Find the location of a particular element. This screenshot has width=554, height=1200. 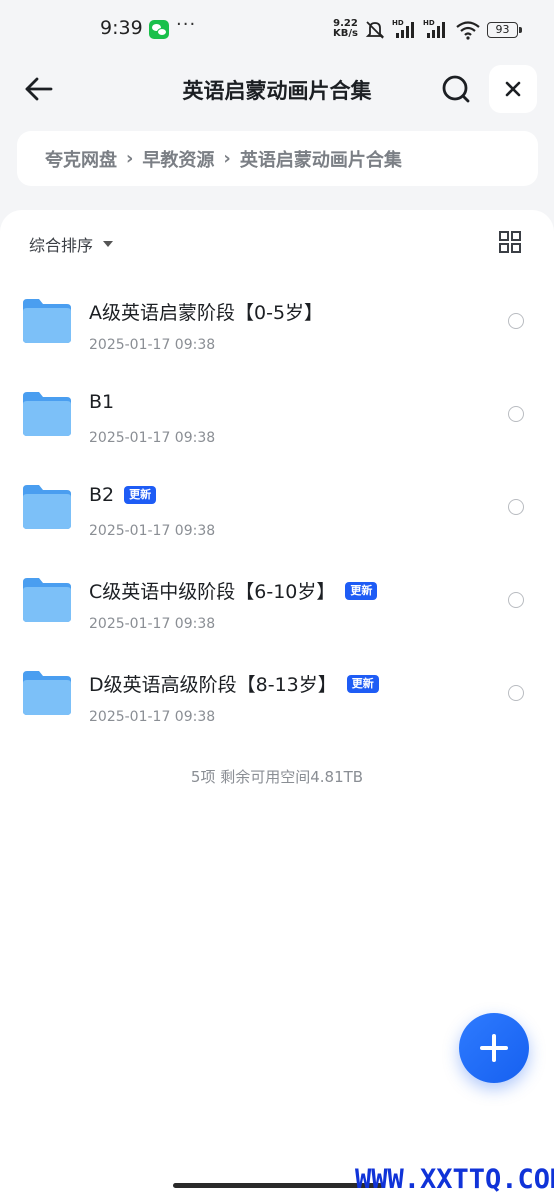

home-indicator is located at coordinates (278, 1185).